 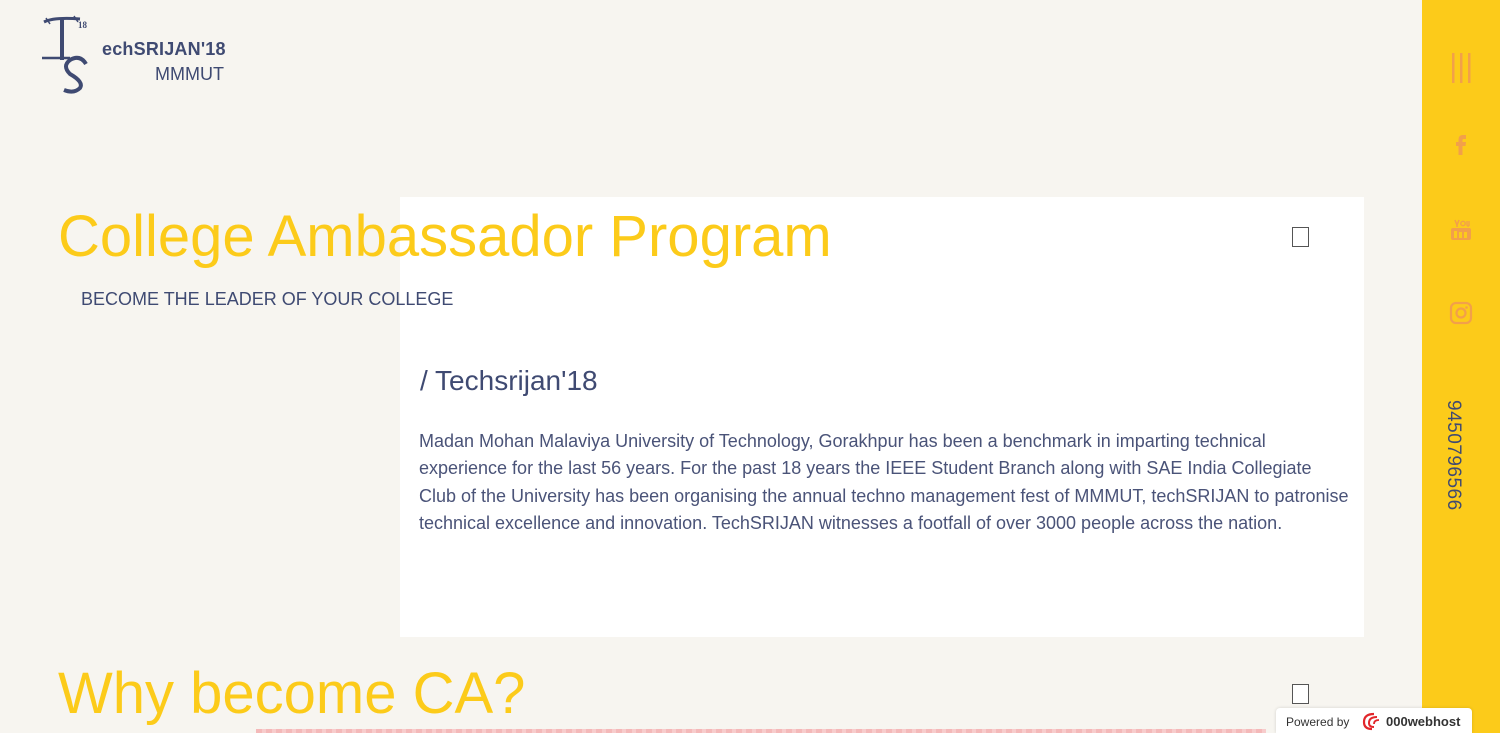 What do you see at coordinates (1461, 366) in the screenshot?
I see `right-sidebar: 9450796566` at bounding box center [1461, 366].